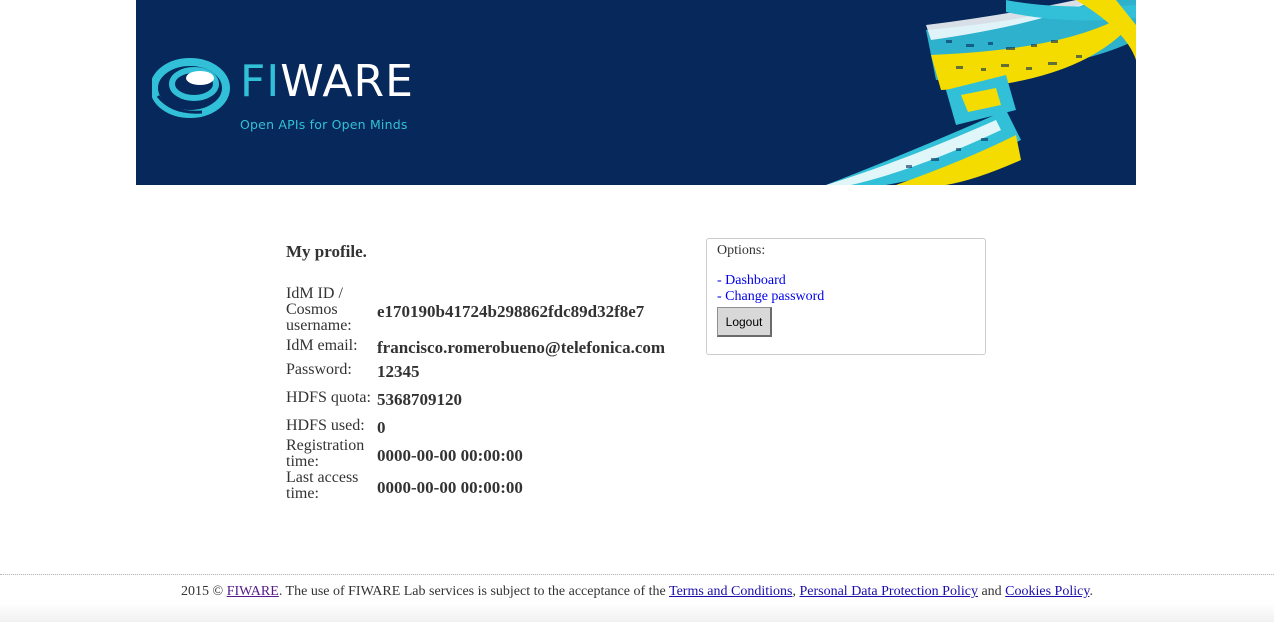 The width and height of the screenshot is (1274, 622). Describe the element at coordinates (347, 81) in the screenshot. I see `logo-suffix: WARE` at that location.